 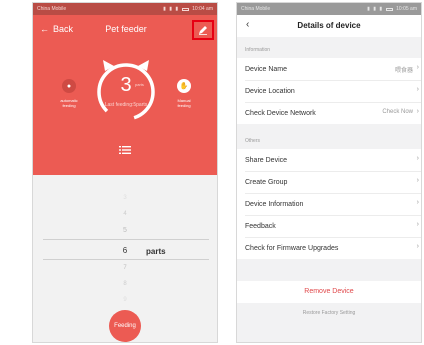 I want to click on picker-value: 9, so click(x=125, y=300).